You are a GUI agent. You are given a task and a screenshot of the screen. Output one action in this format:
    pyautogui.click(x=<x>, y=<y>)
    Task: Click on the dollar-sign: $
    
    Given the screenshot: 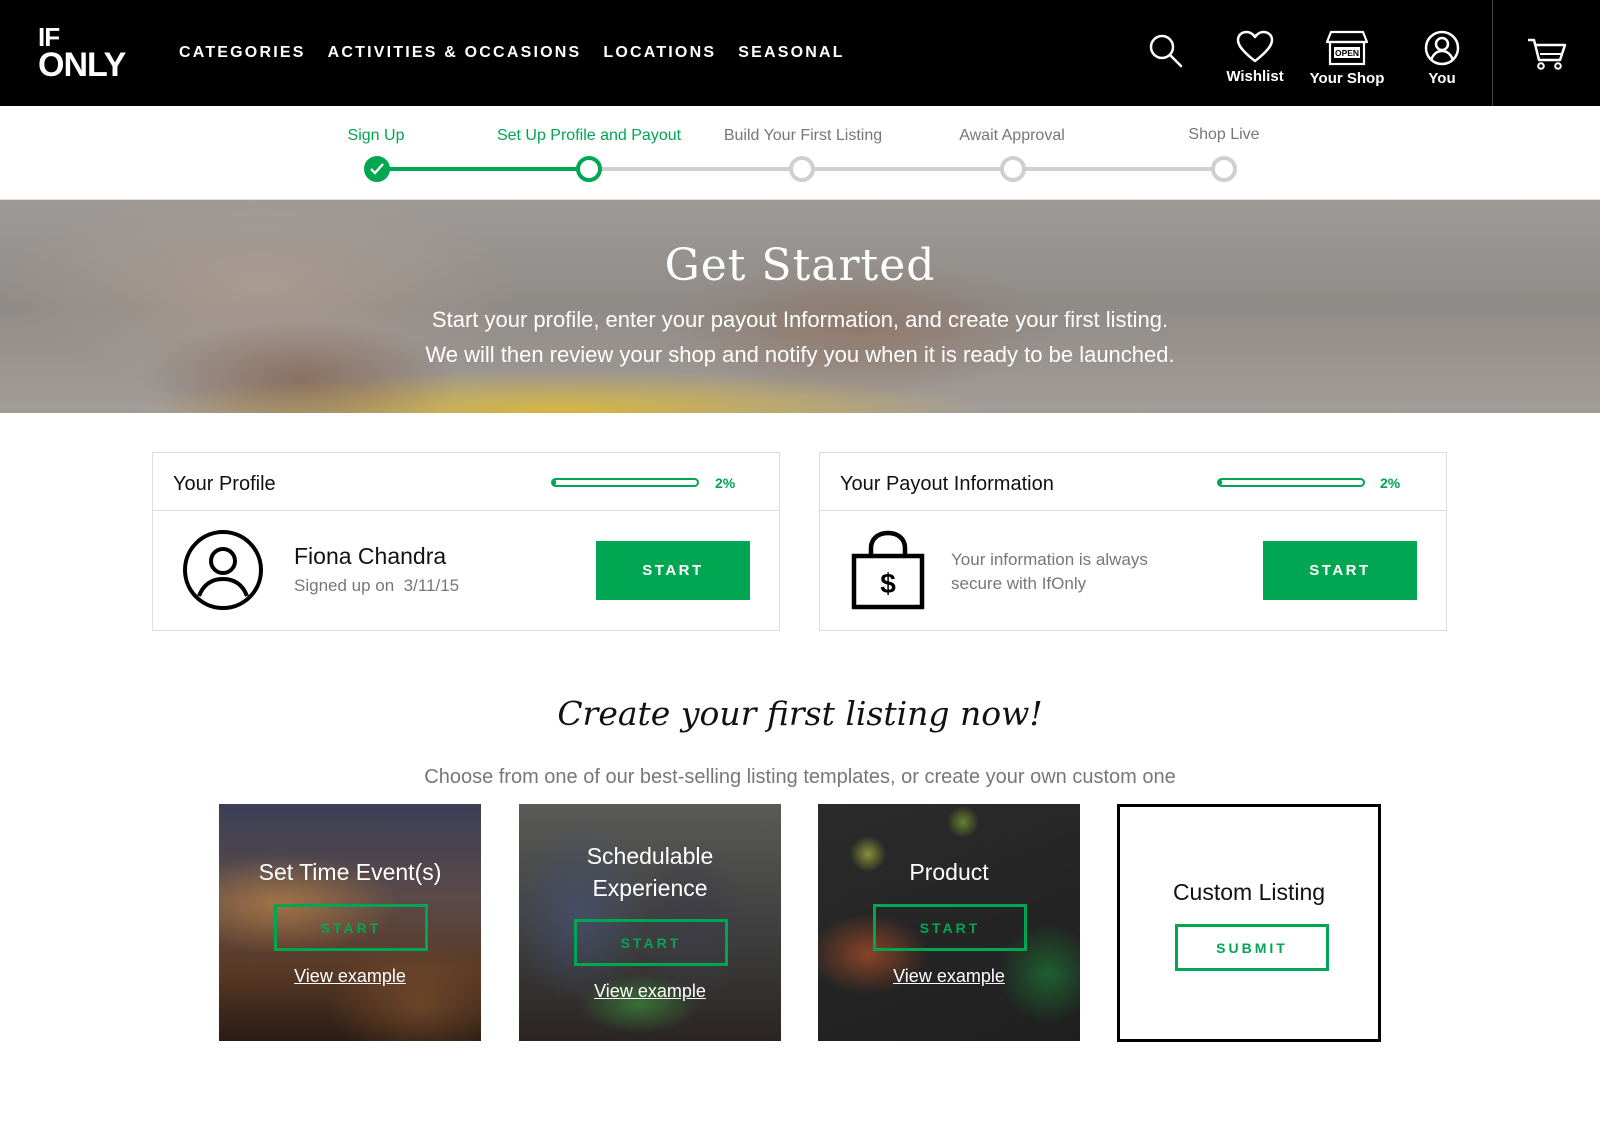 What is the action you would take?
    pyautogui.click(x=888, y=583)
    